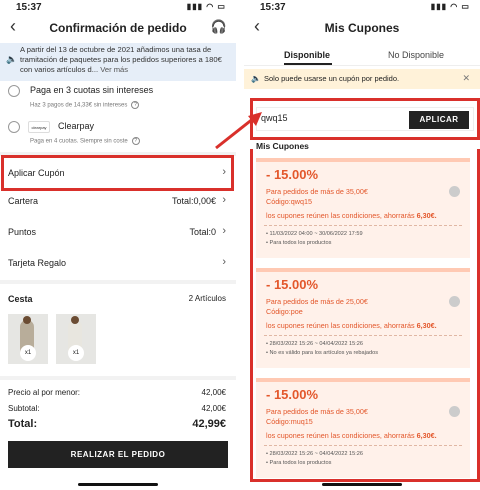 The width and height of the screenshot is (480, 490). Describe the element at coordinates (256, 78) in the screenshot. I see `speaker-icon: 🔈` at that location.